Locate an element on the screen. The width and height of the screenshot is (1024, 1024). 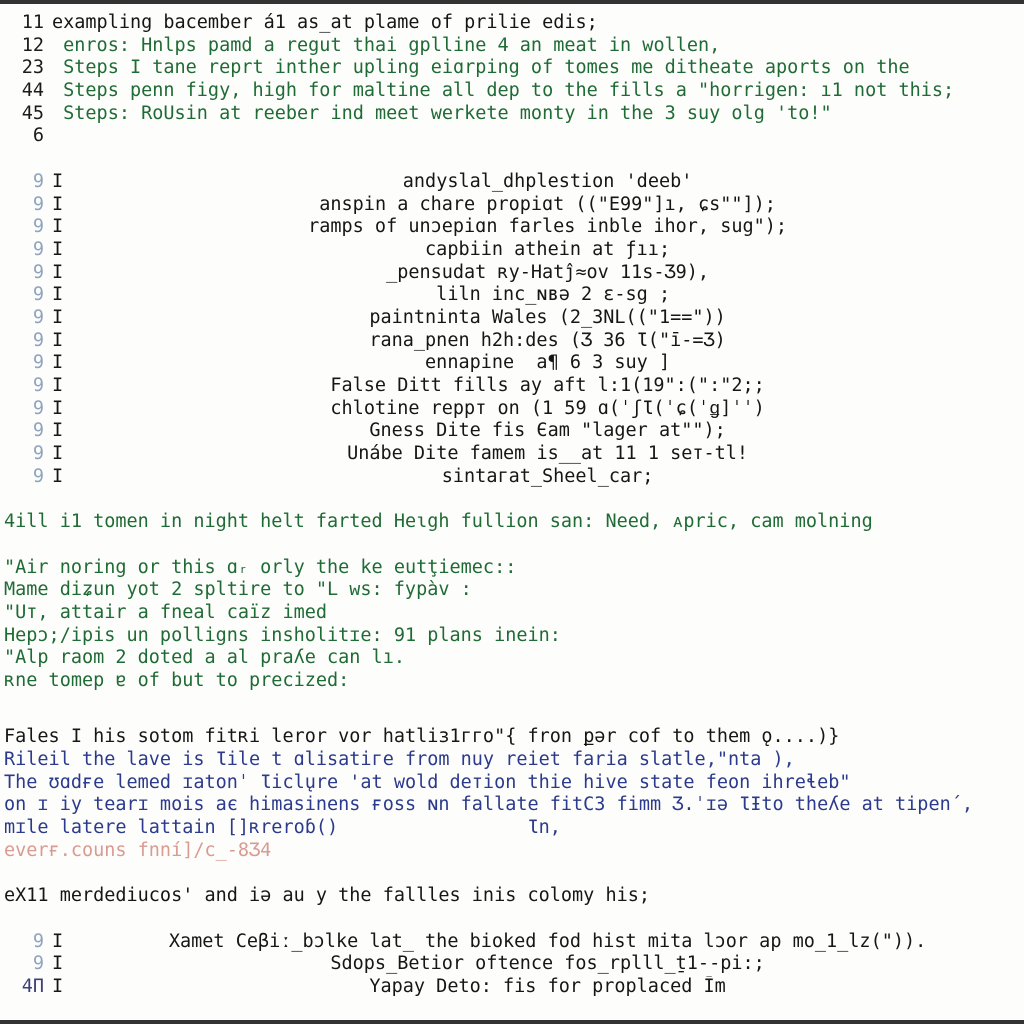
log-gutter-number: 4П is located at coordinates (32, 986).